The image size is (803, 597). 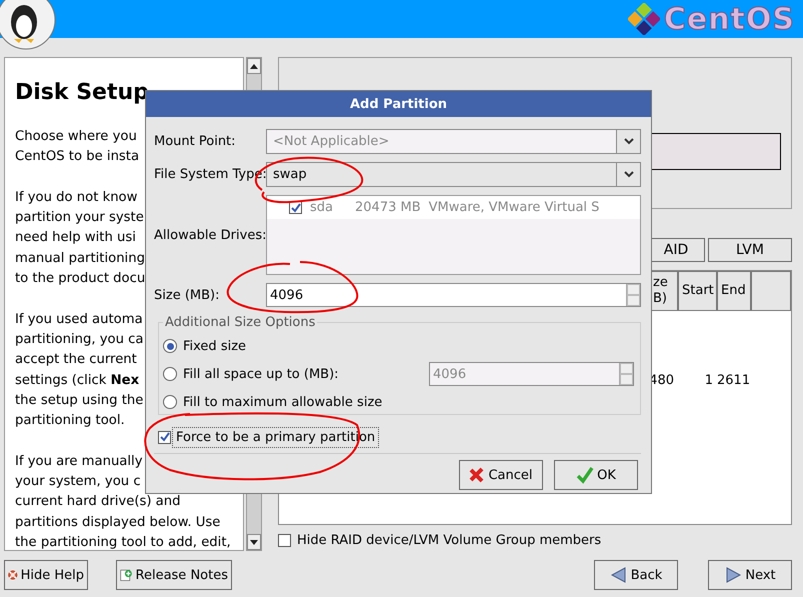 What do you see at coordinates (733, 575) in the screenshot?
I see `next-arrow-icon` at bounding box center [733, 575].